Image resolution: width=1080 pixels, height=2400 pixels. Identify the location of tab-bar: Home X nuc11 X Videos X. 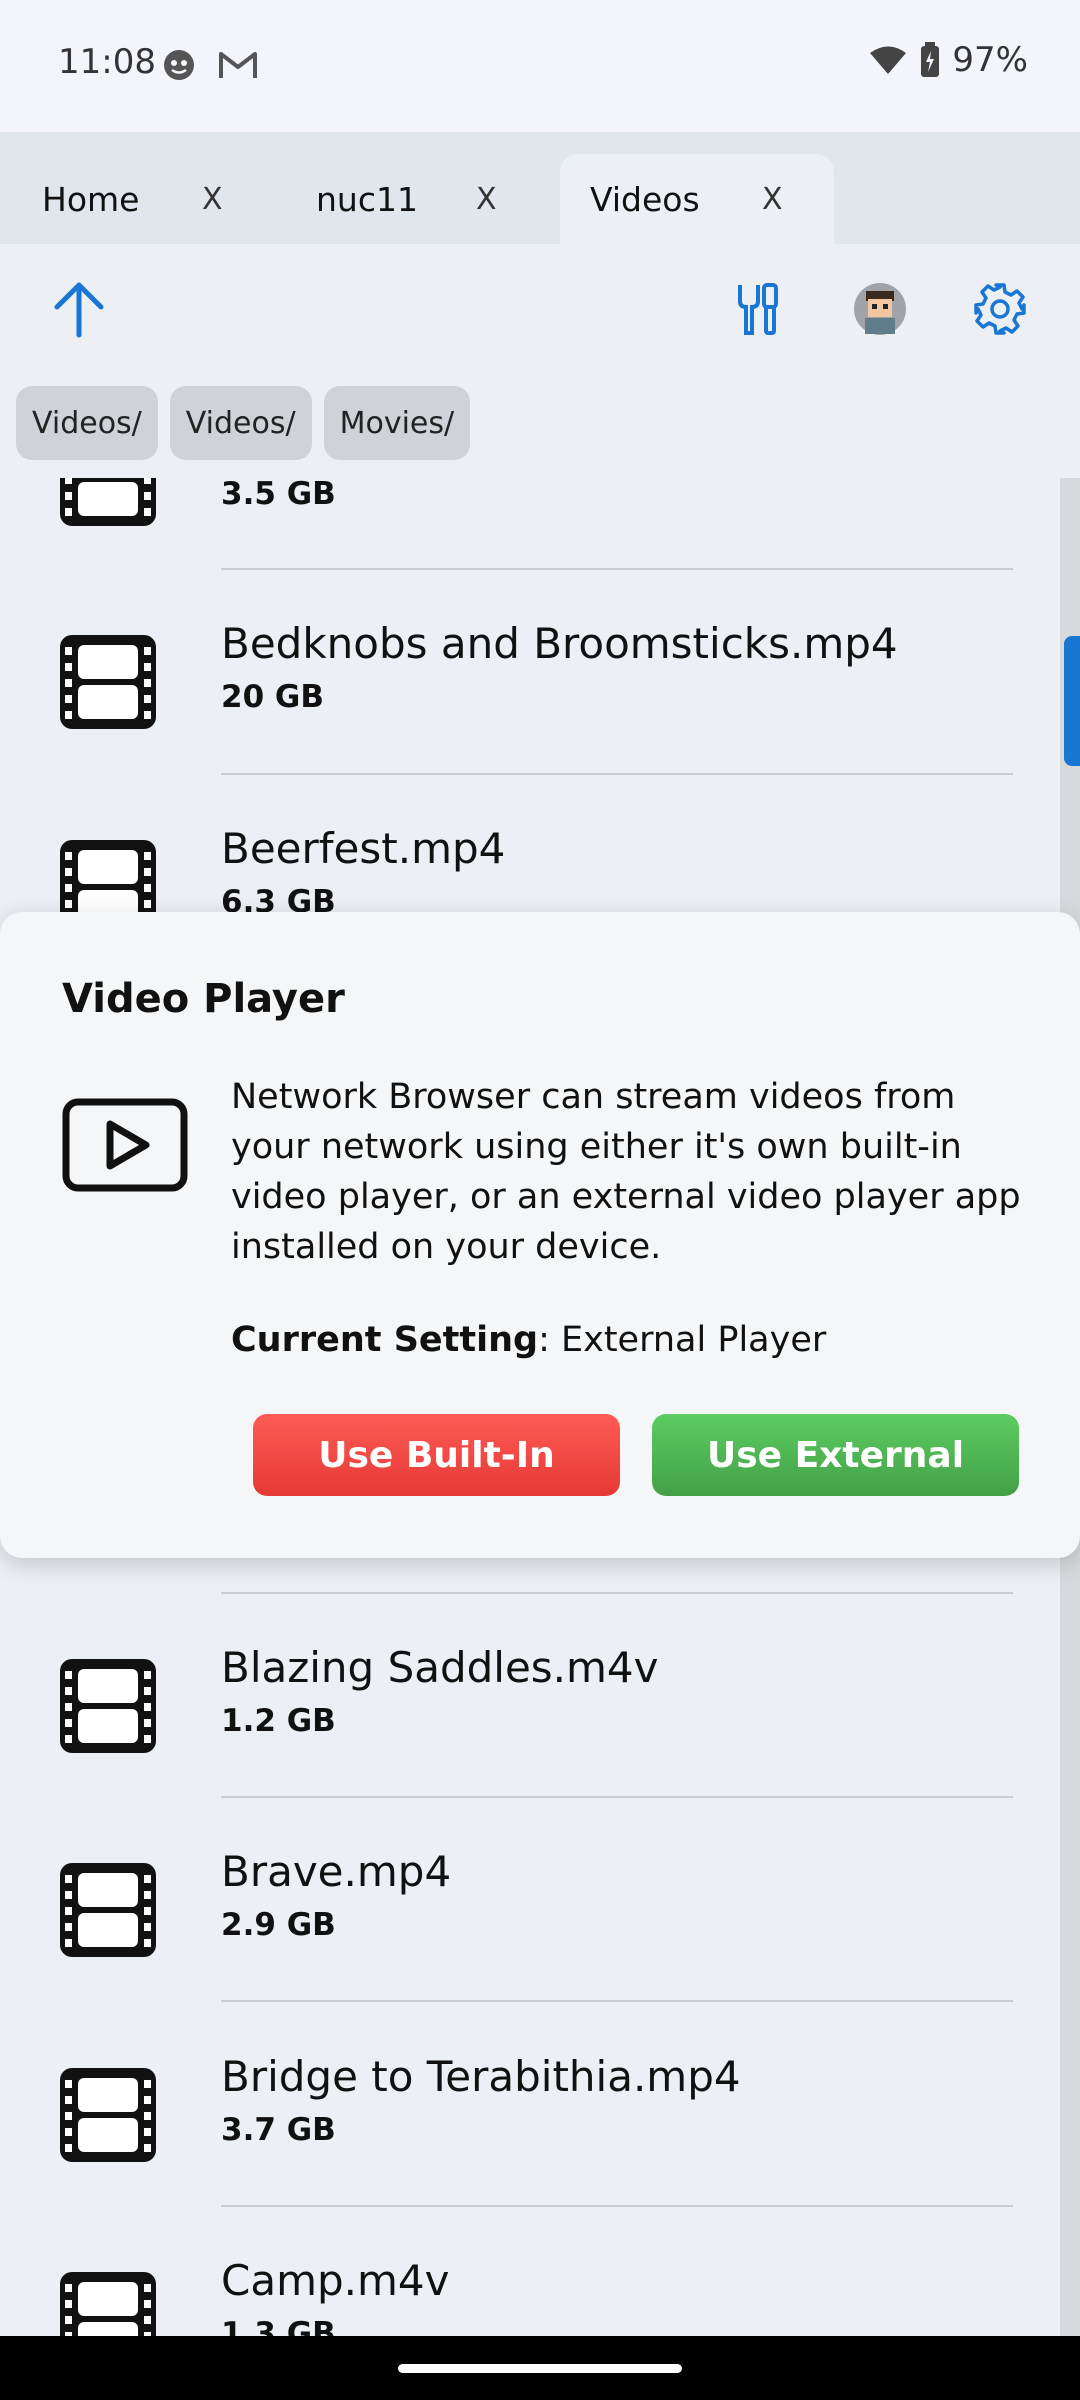
(540, 188).